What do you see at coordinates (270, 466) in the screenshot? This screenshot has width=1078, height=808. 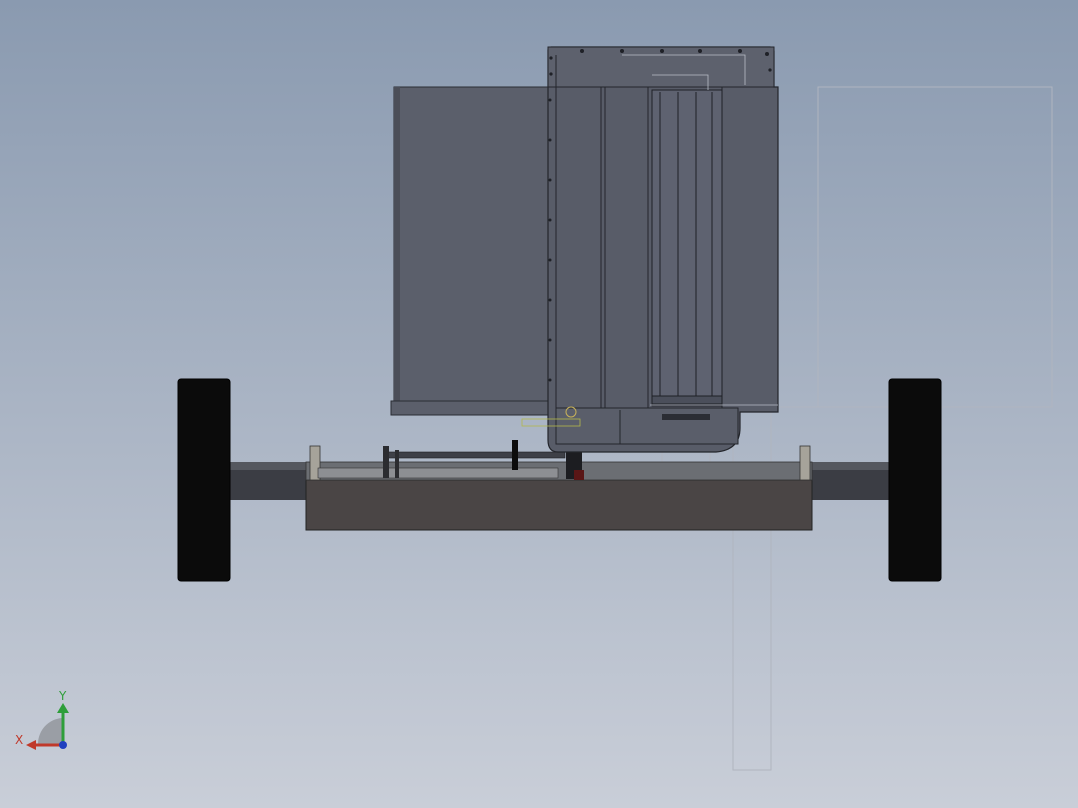 I see `axle-left-highlight` at bounding box center [270, 466].